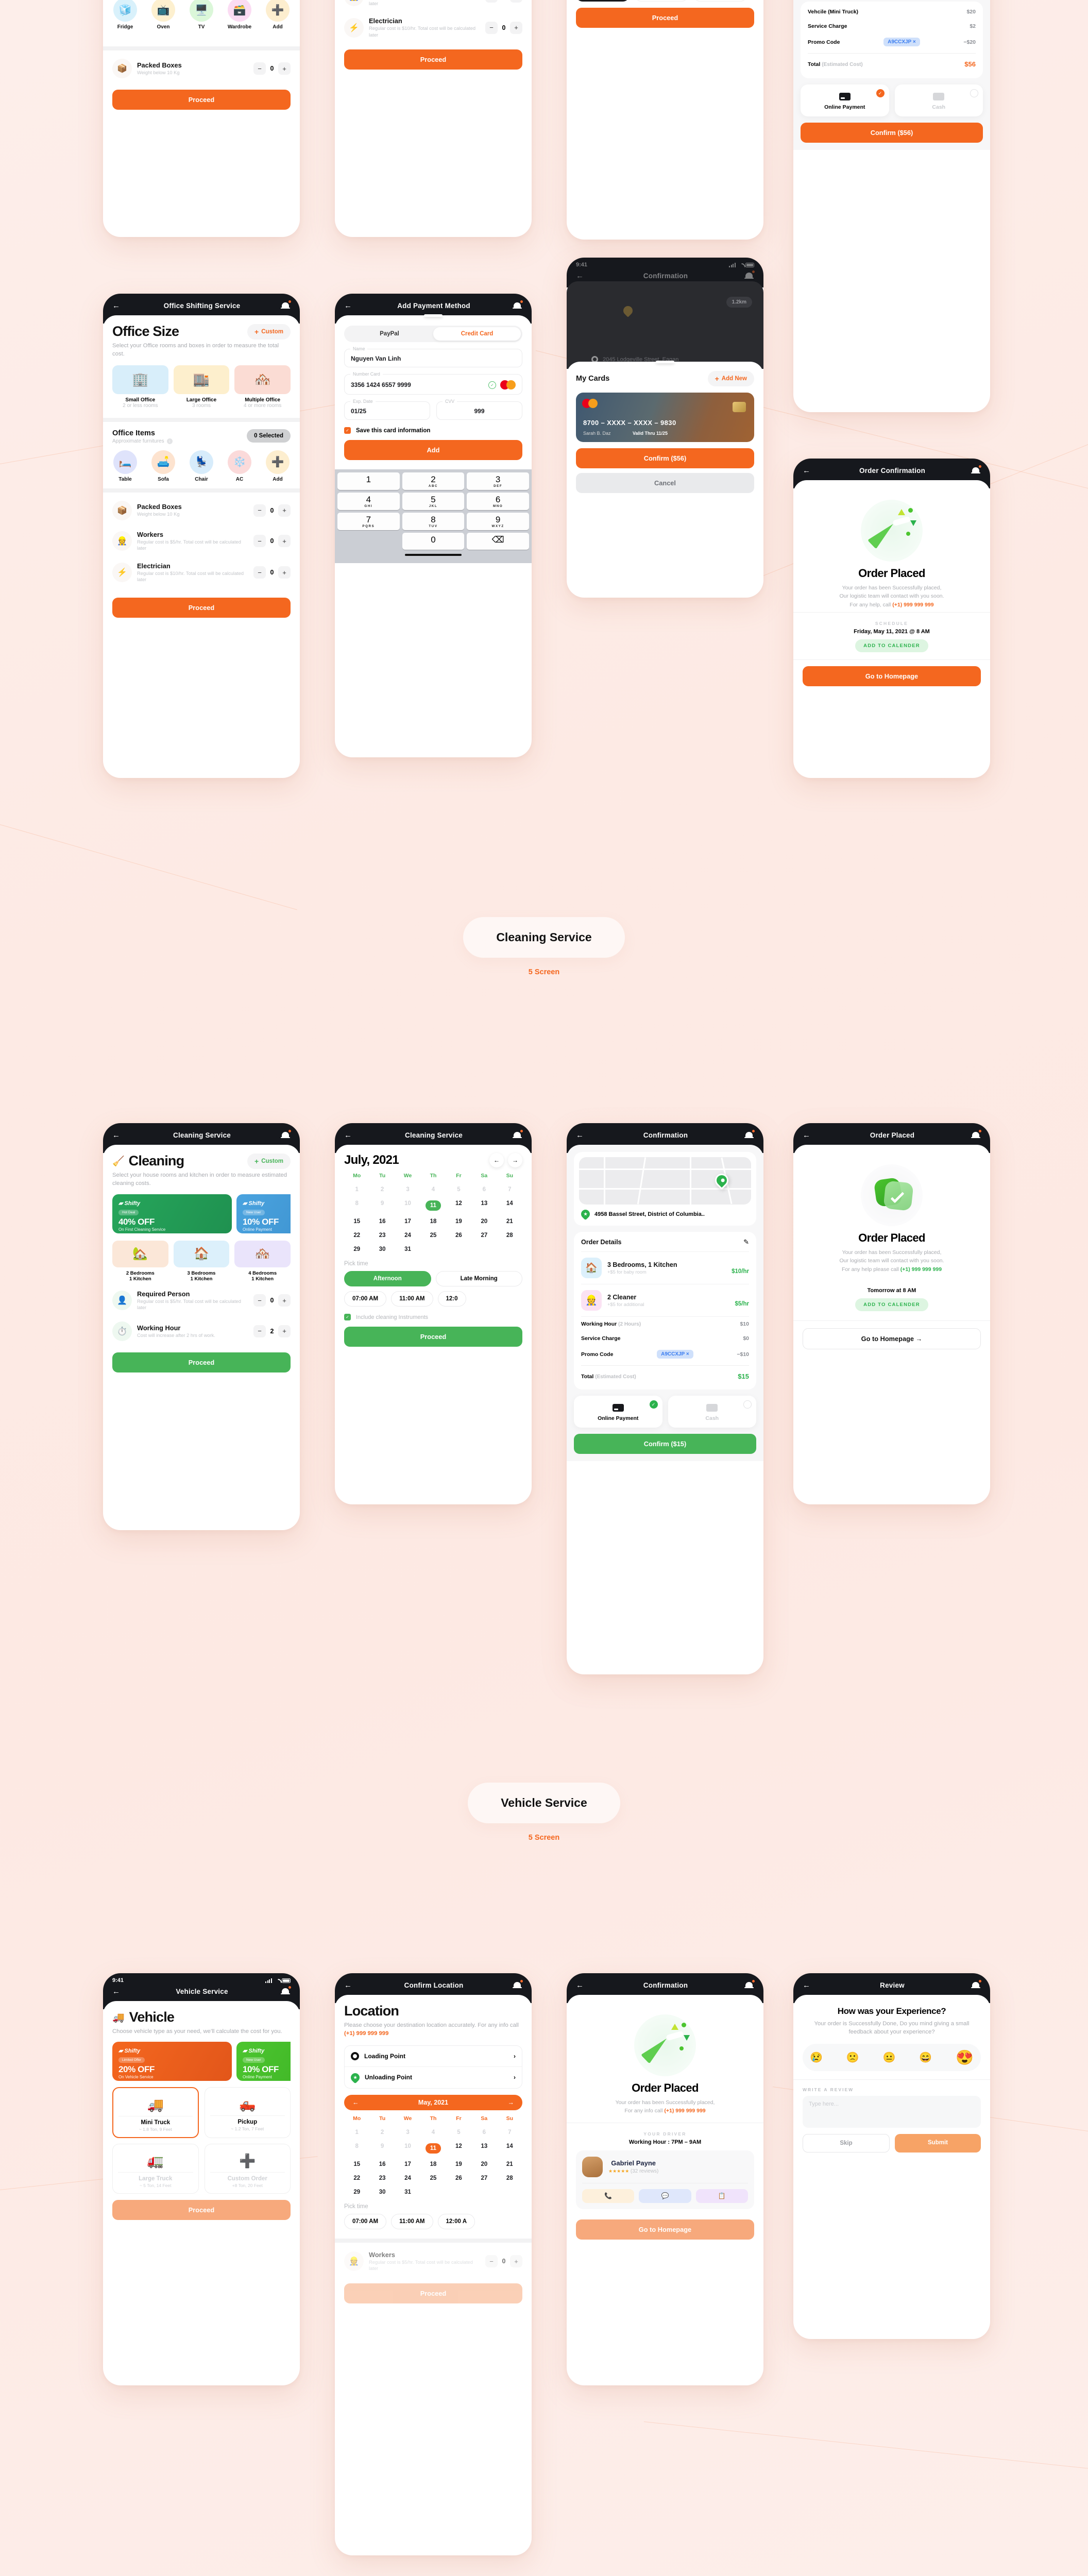  I want to click on calendar-day: 26, so click(458, 2178).